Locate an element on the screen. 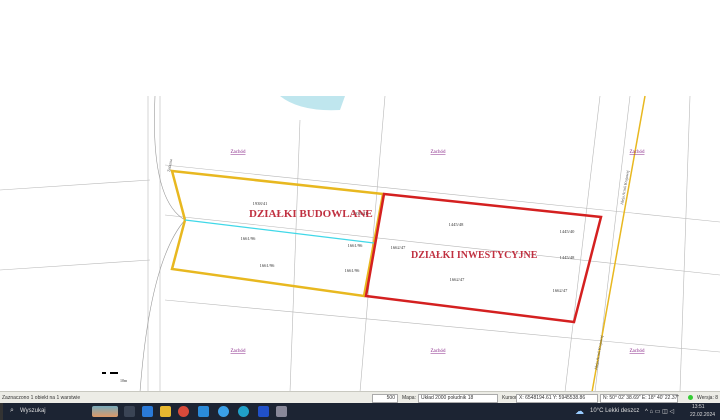 The width and height of the screenshot is (720, 420). widgets-icon is located at coordinates (105, 411).